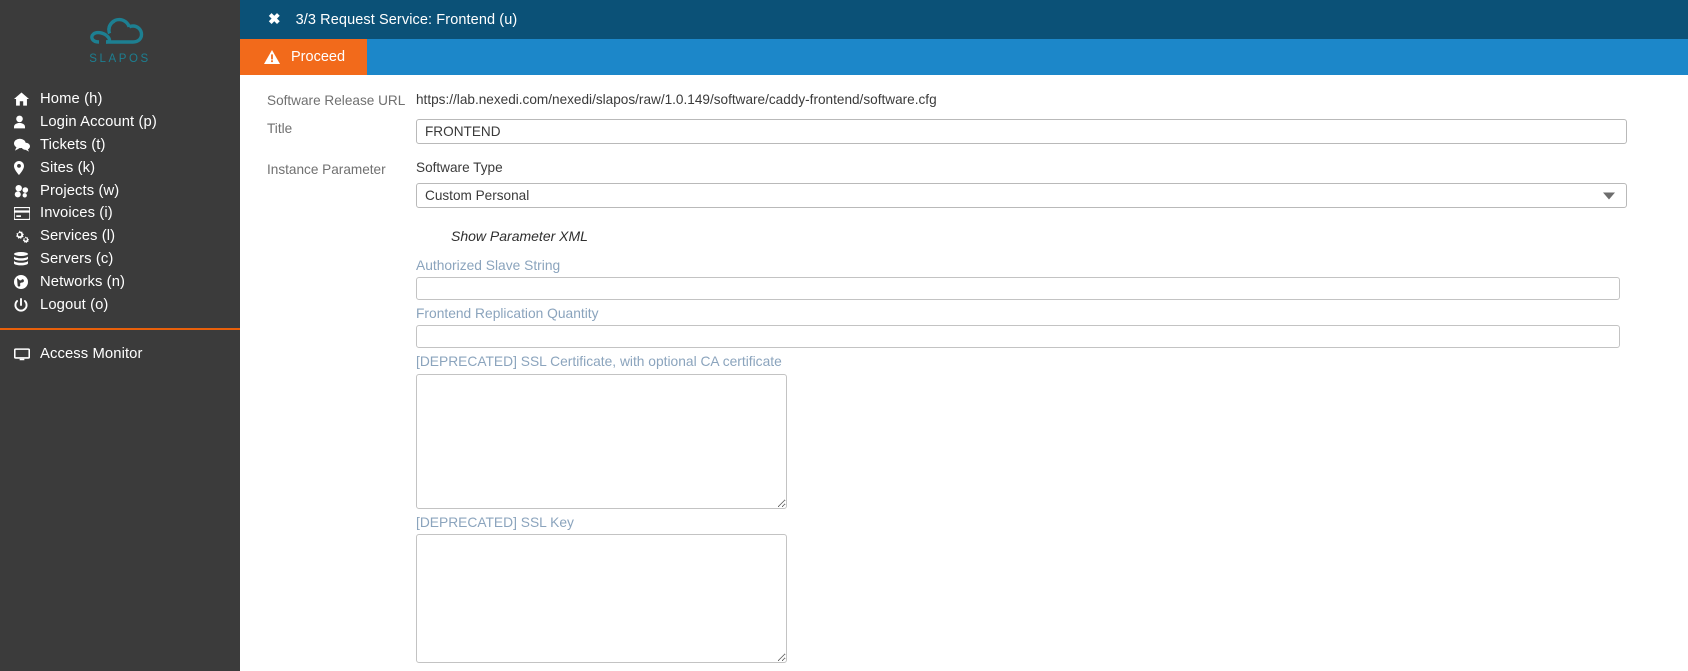 The image size is (1688, 671). Describe the element at coordinates (27, 258) in the screenshot. I see `database-icon` at that location.